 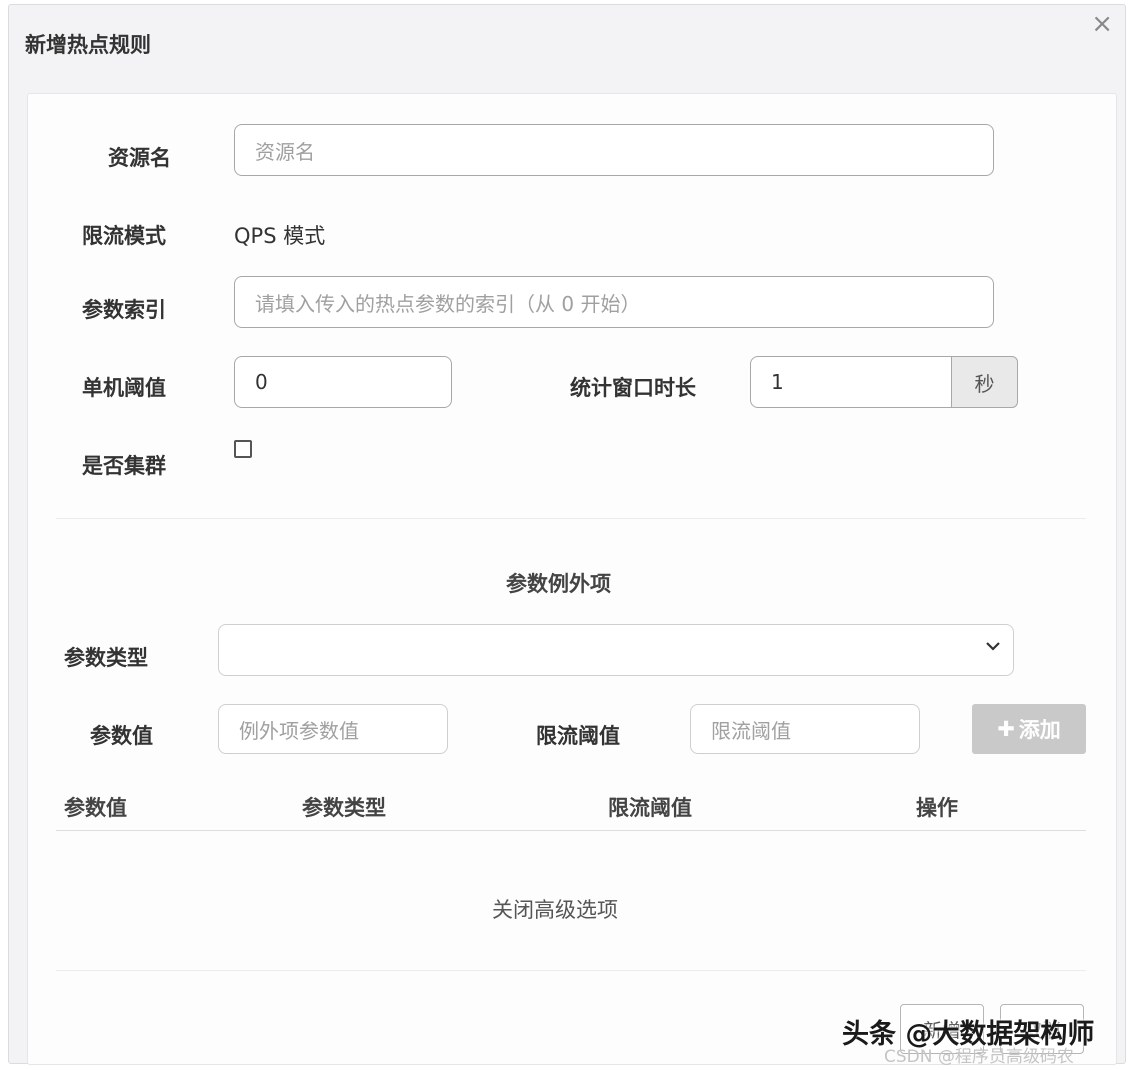 I want to click on advanced-options-toggle: 关闭高级选项, so click(x=555, y=909).